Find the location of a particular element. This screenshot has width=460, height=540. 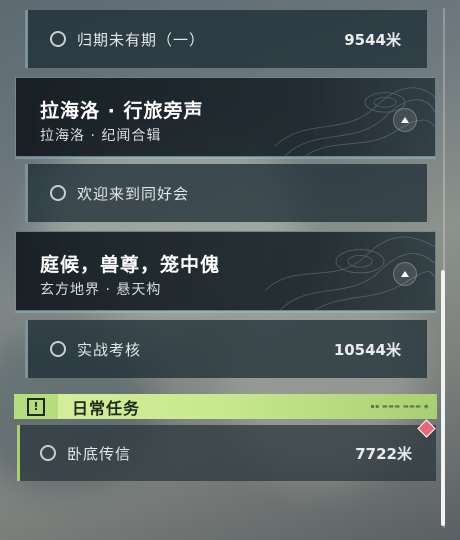

chapter-subtitle: 拉海洛 · 纪闻合辑 is located at coordinates (101, 136).